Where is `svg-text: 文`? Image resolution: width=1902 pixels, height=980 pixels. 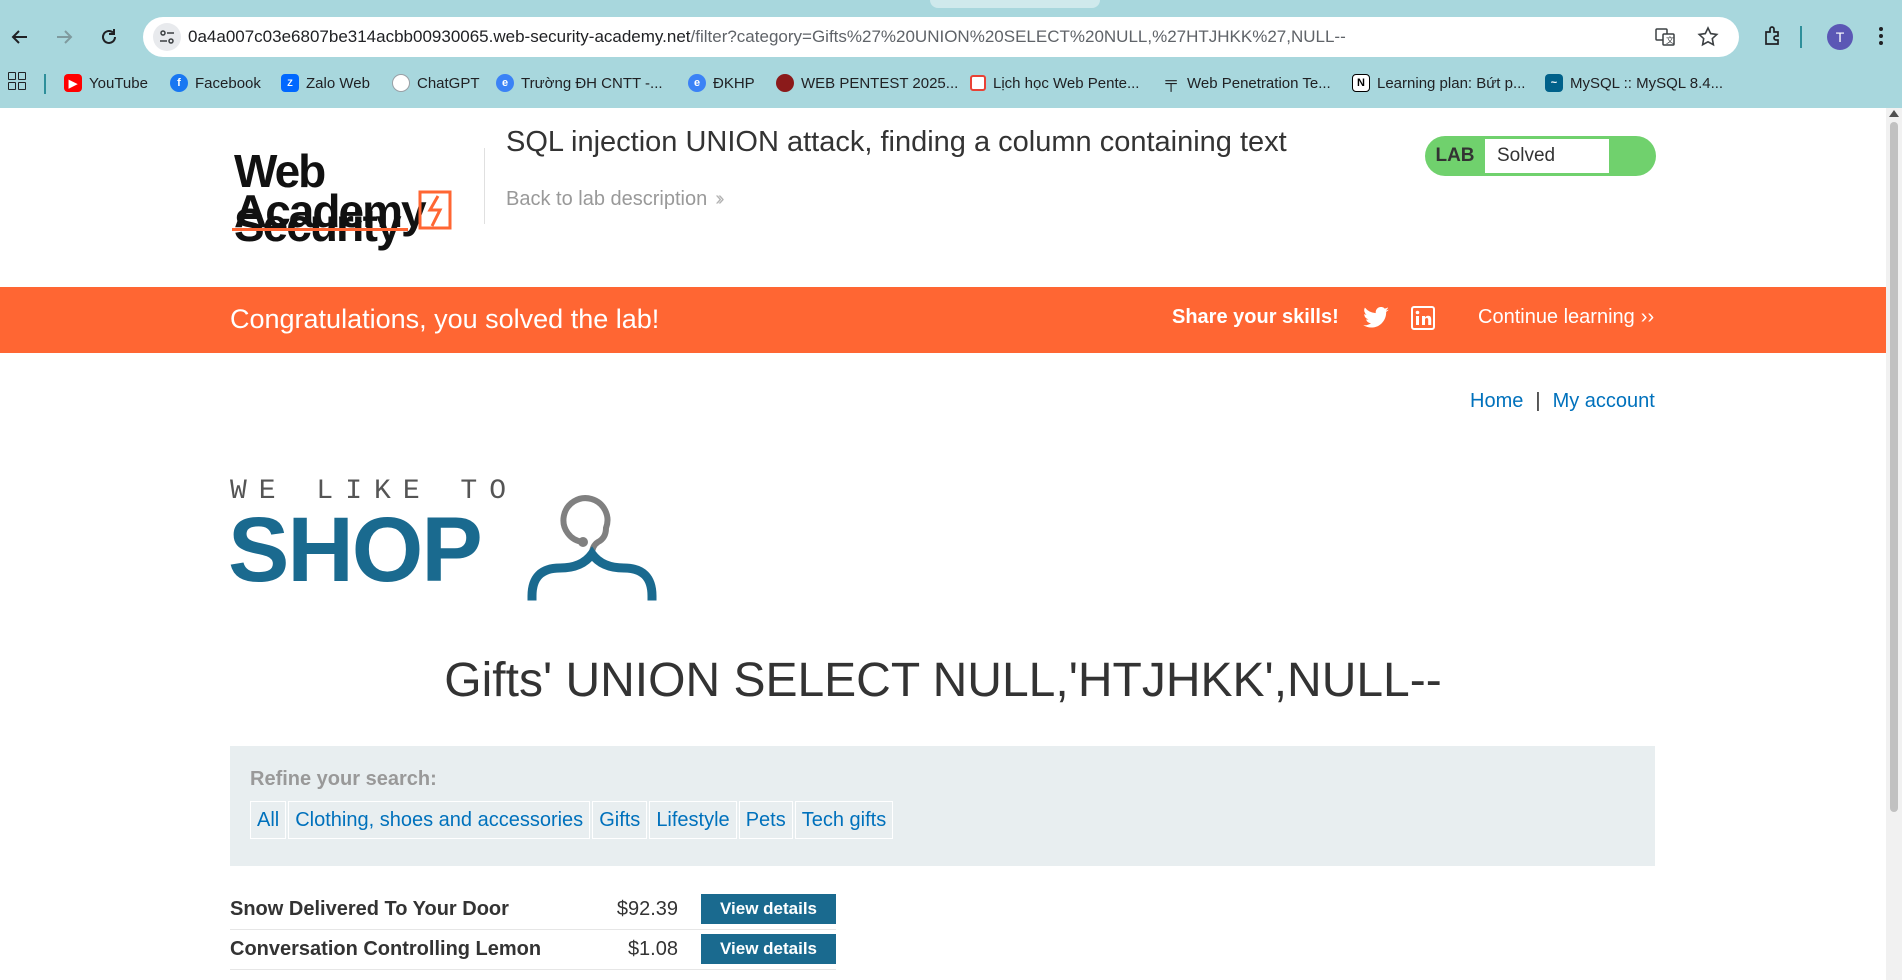
svg-text: 文 is located at coordinates (1670, 40).